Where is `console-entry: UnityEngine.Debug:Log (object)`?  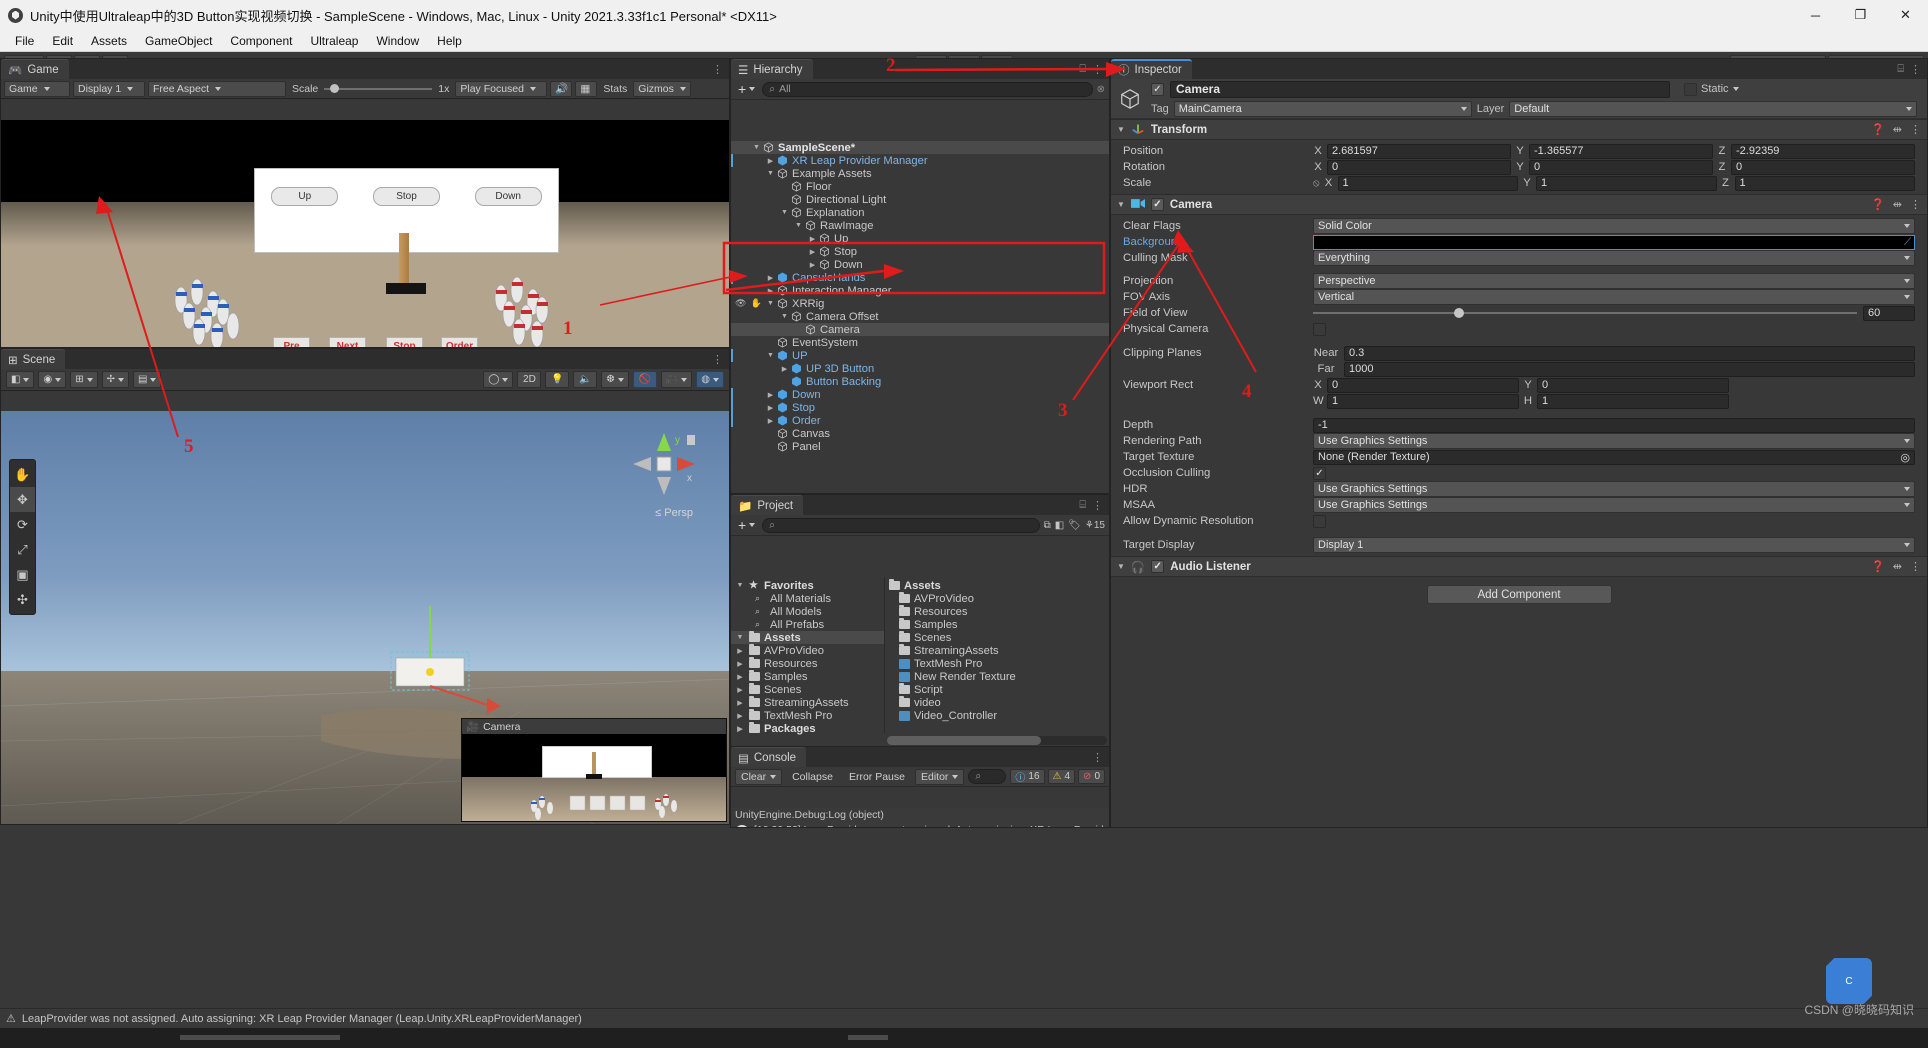
console-entry: UnityEngine.Debug:Log (object) is located at coordinates (920, 815).